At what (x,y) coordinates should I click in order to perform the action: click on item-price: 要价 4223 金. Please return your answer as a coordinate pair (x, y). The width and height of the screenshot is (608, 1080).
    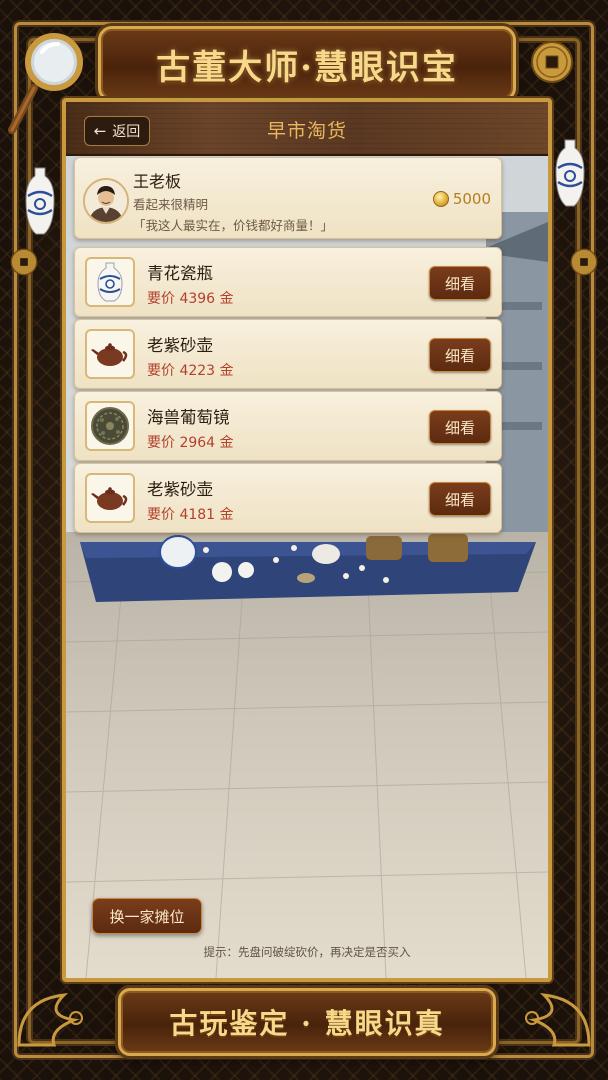
    Looking at the image, I should click on (190, 371).